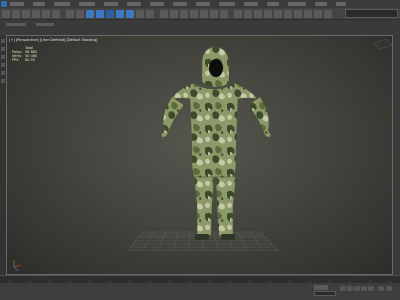 This screenshot has height=300, width=400. What do you see at coordinates (318, 14) in the screenshot?
I see `rendered-frame-window-icon` at bounding box center [318, 14].